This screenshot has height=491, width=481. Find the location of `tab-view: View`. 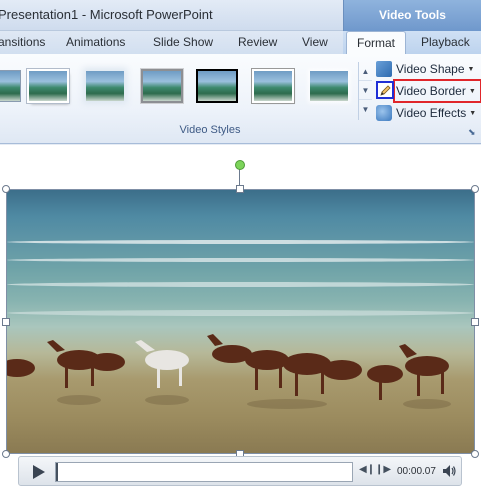

tab-view: View is located at coordinates (315, 42).